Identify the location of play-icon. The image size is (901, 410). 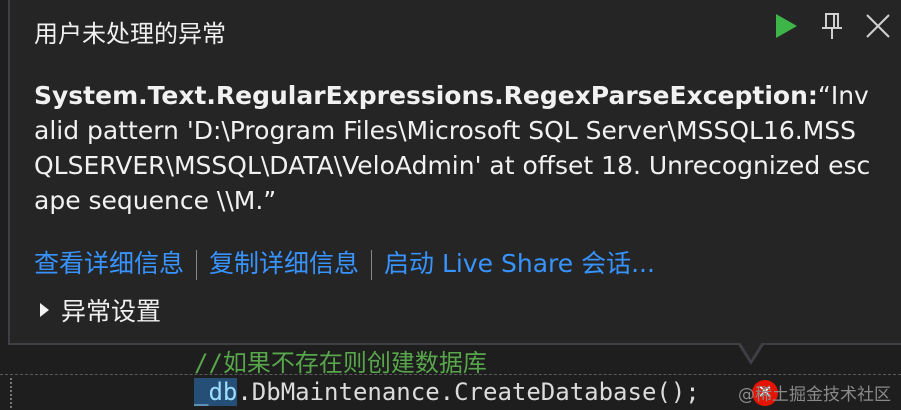
(786, 26).